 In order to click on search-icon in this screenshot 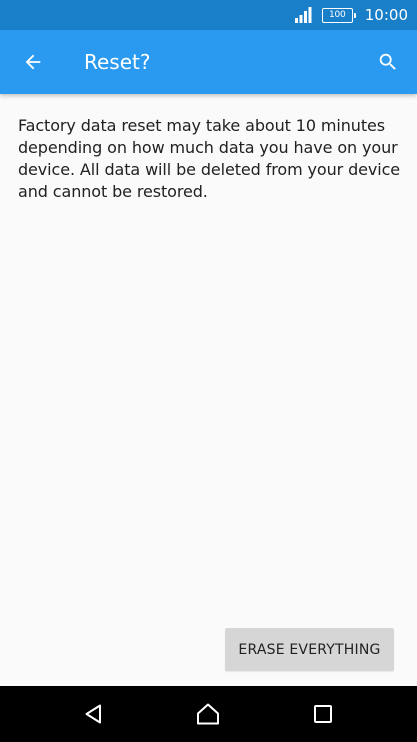, I will do `click(387, 61)`.